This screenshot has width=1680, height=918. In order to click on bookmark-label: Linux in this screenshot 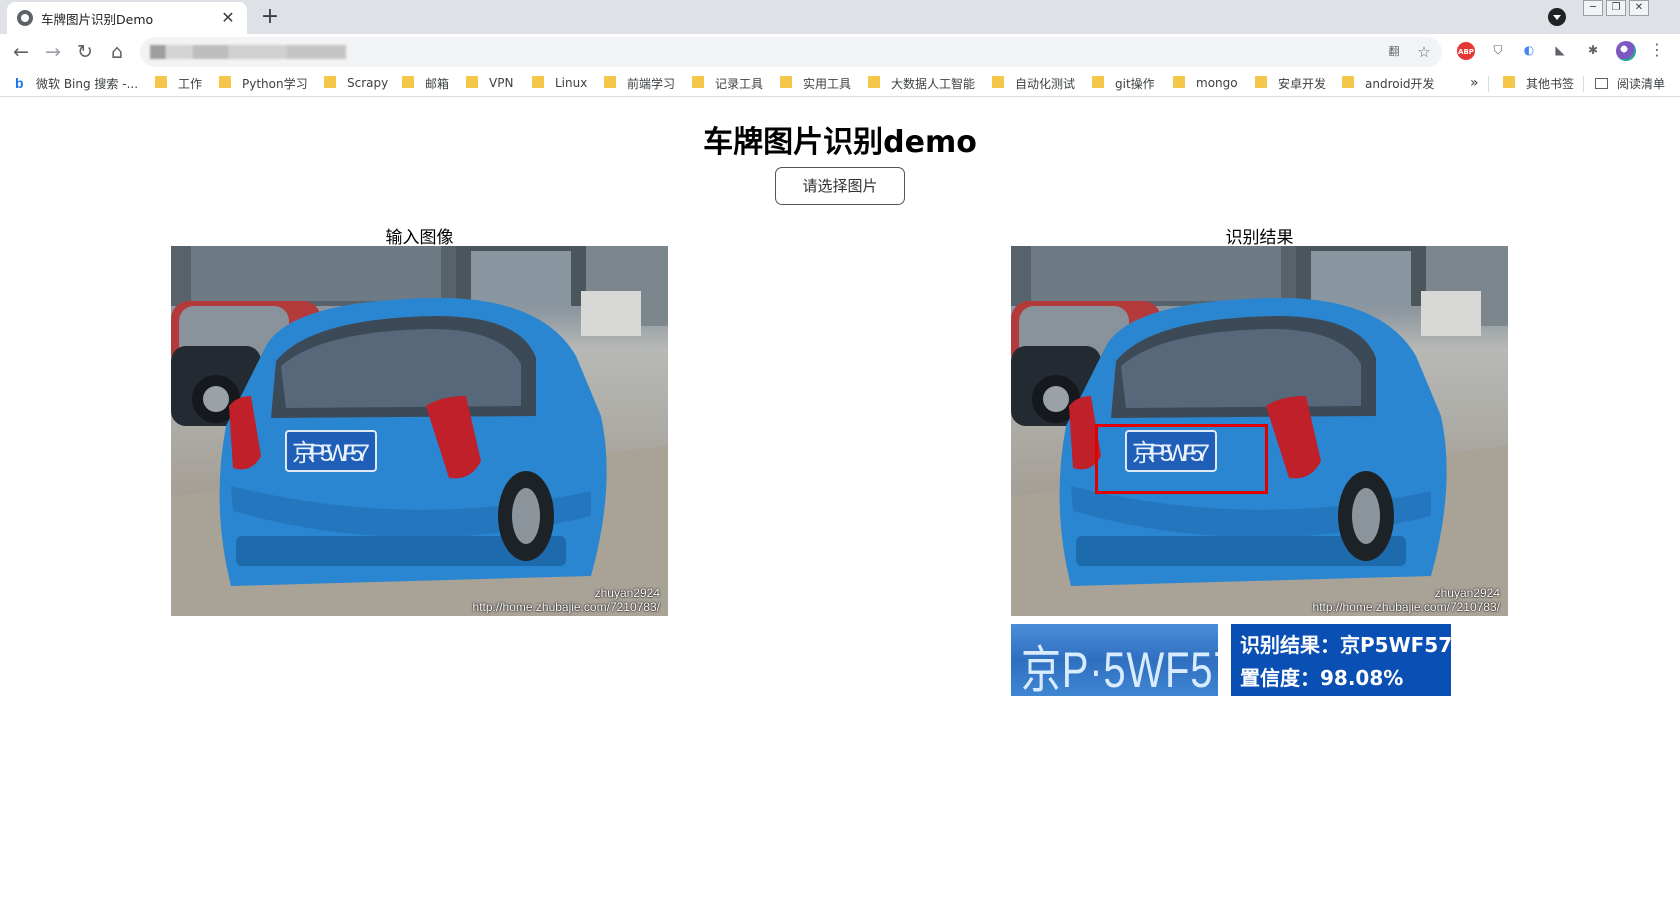, I will do `click(571, 83)`.